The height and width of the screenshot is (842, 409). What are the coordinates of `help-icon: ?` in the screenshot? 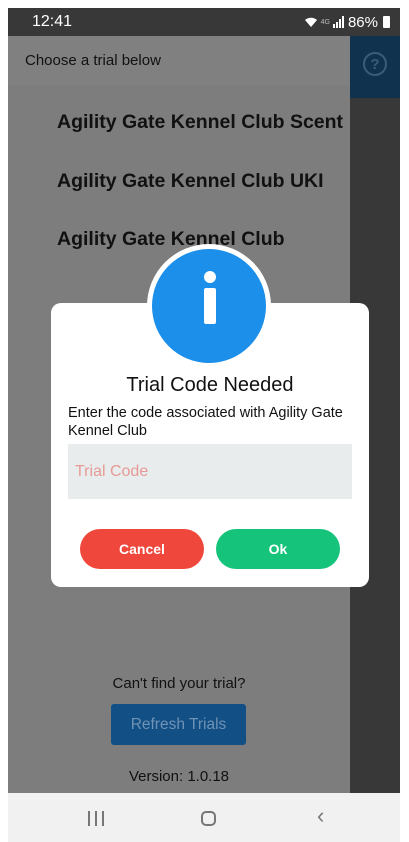 It's located at (375, 64).